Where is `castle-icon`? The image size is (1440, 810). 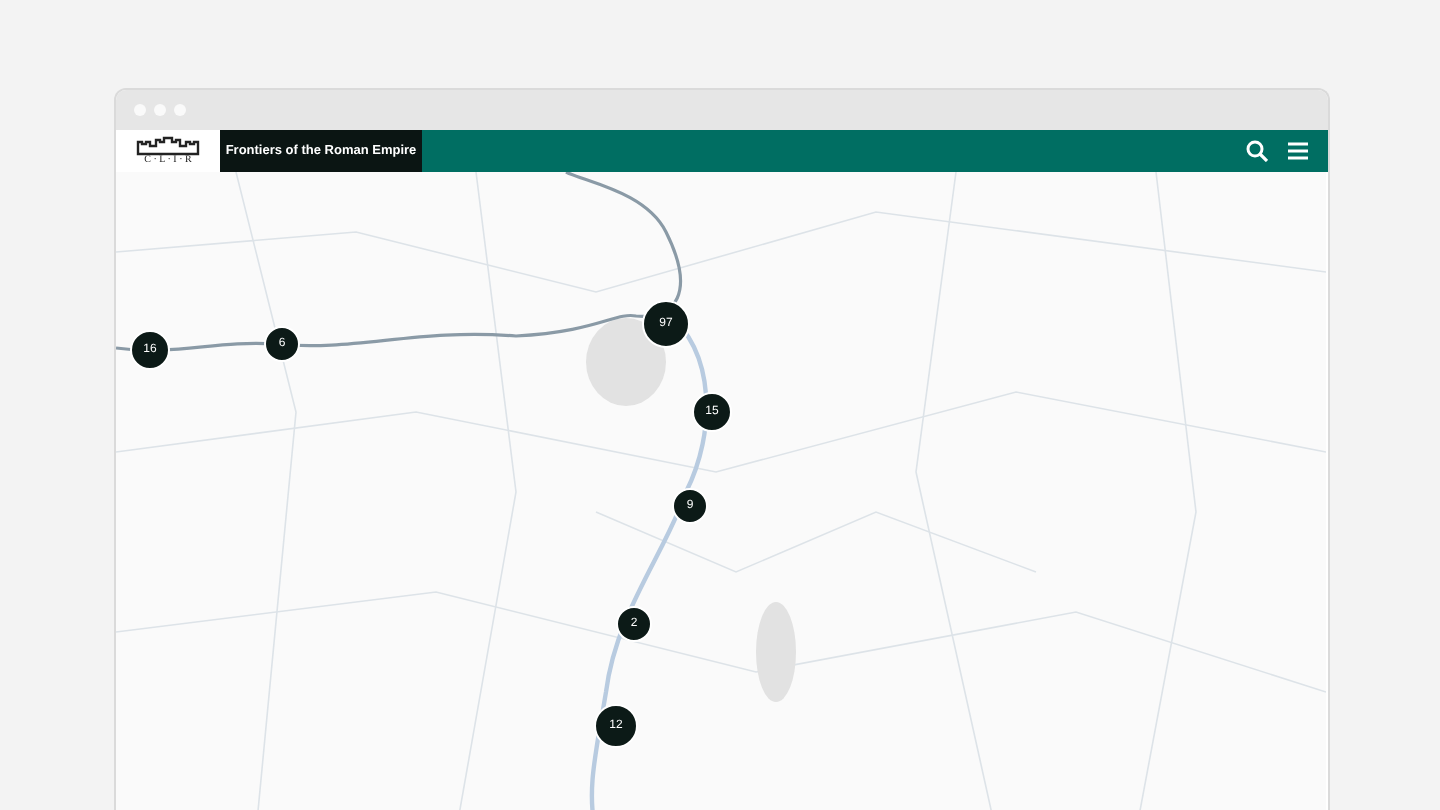 castle-icon is located at coordinates (168, 145).